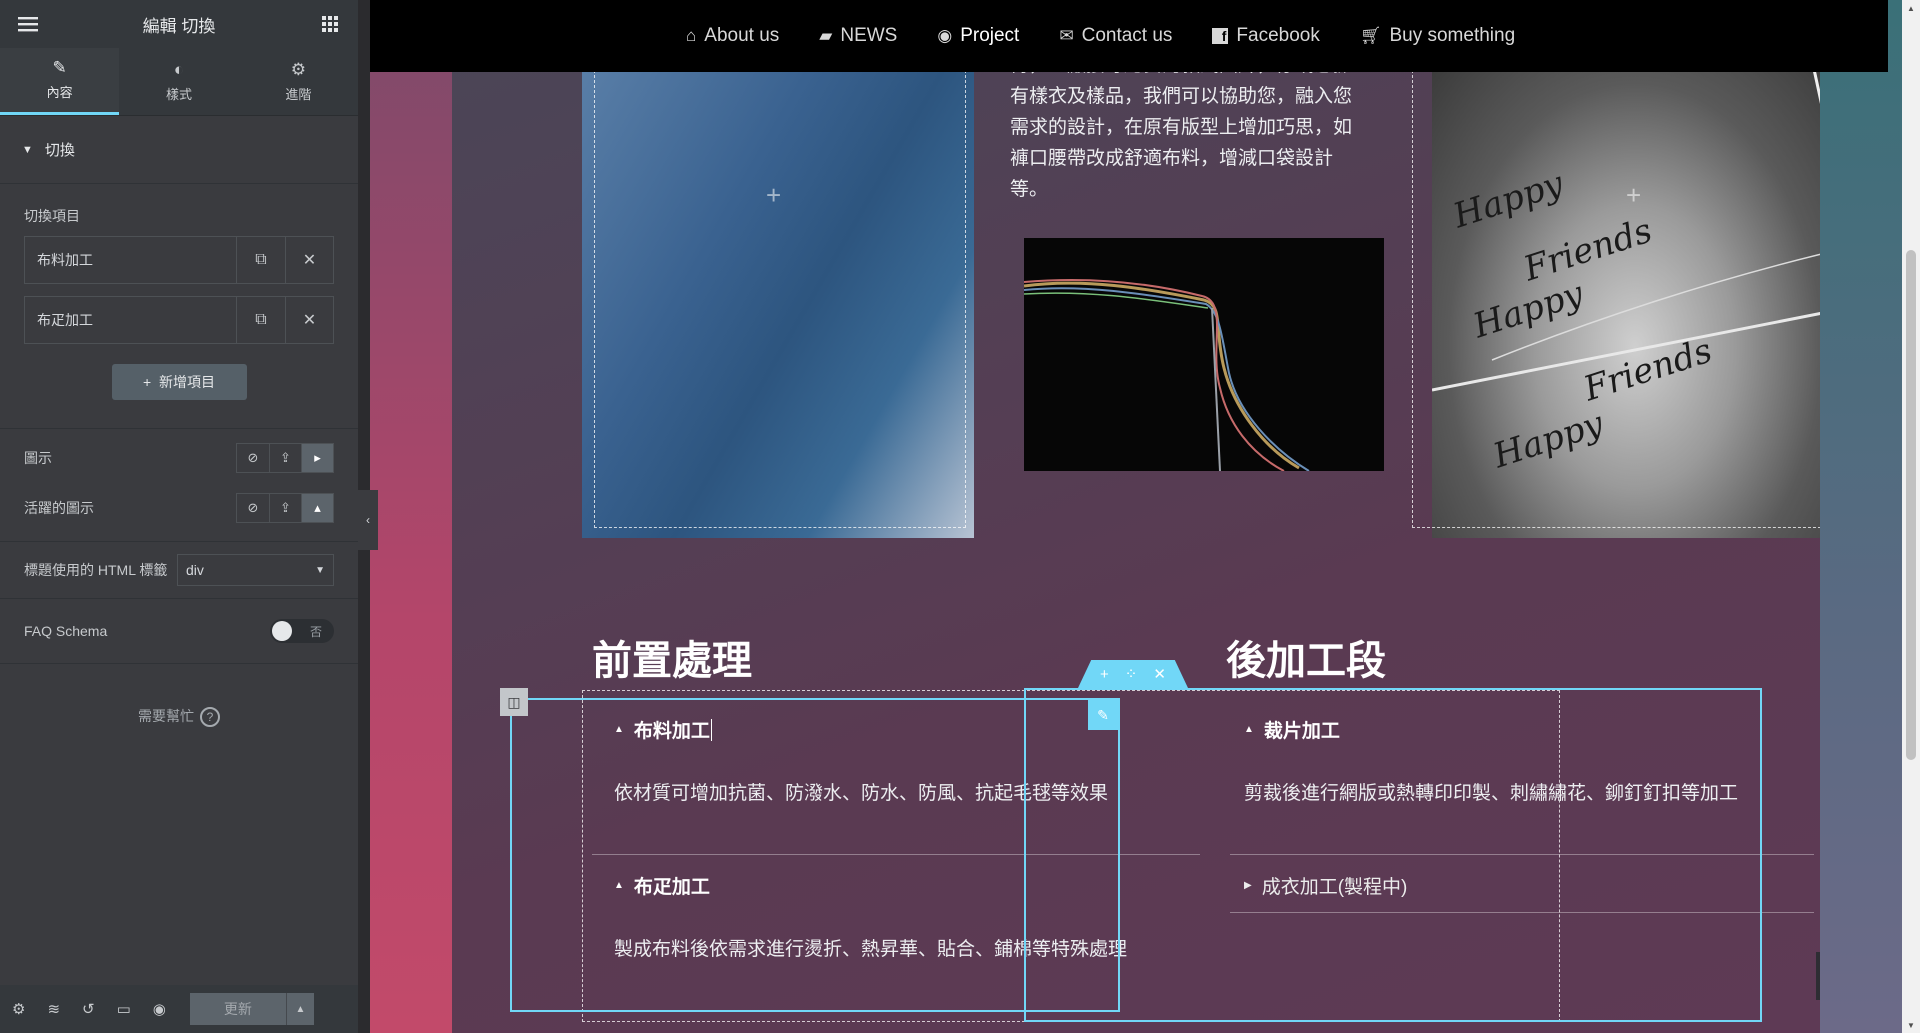 This screenshot has height=1033, width=1920. I want to click on faq-schema-toggle: 否, so click(302, 631).